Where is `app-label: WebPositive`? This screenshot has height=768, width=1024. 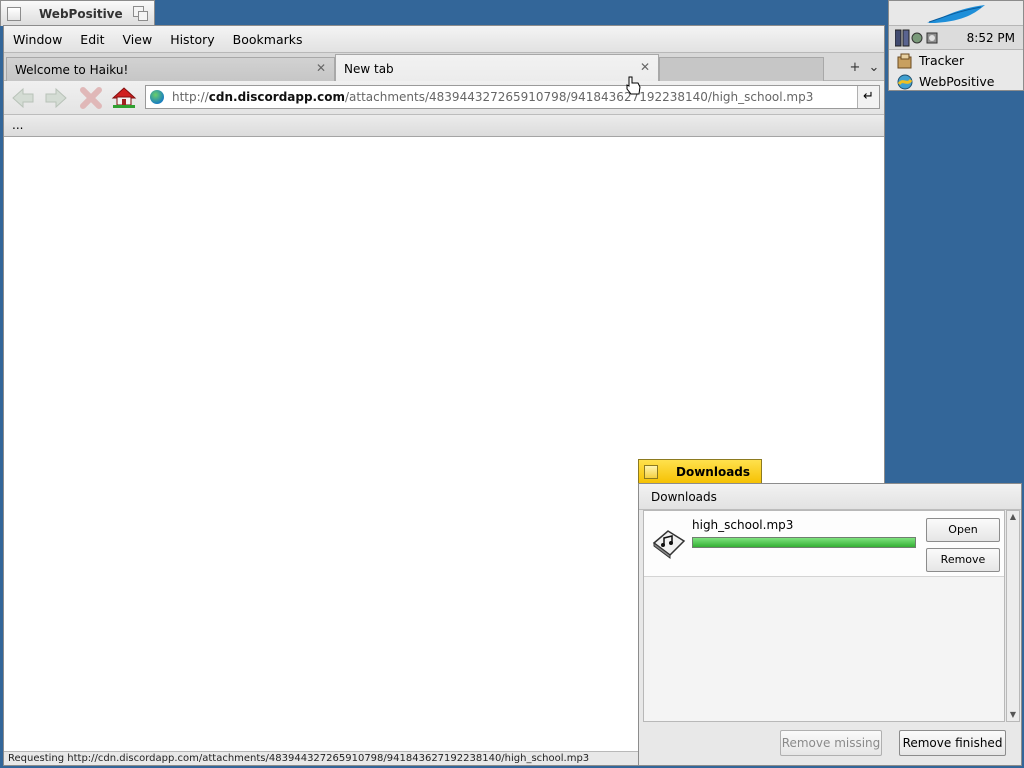 app-label: WebPositive is located at coordinates (957, 81).